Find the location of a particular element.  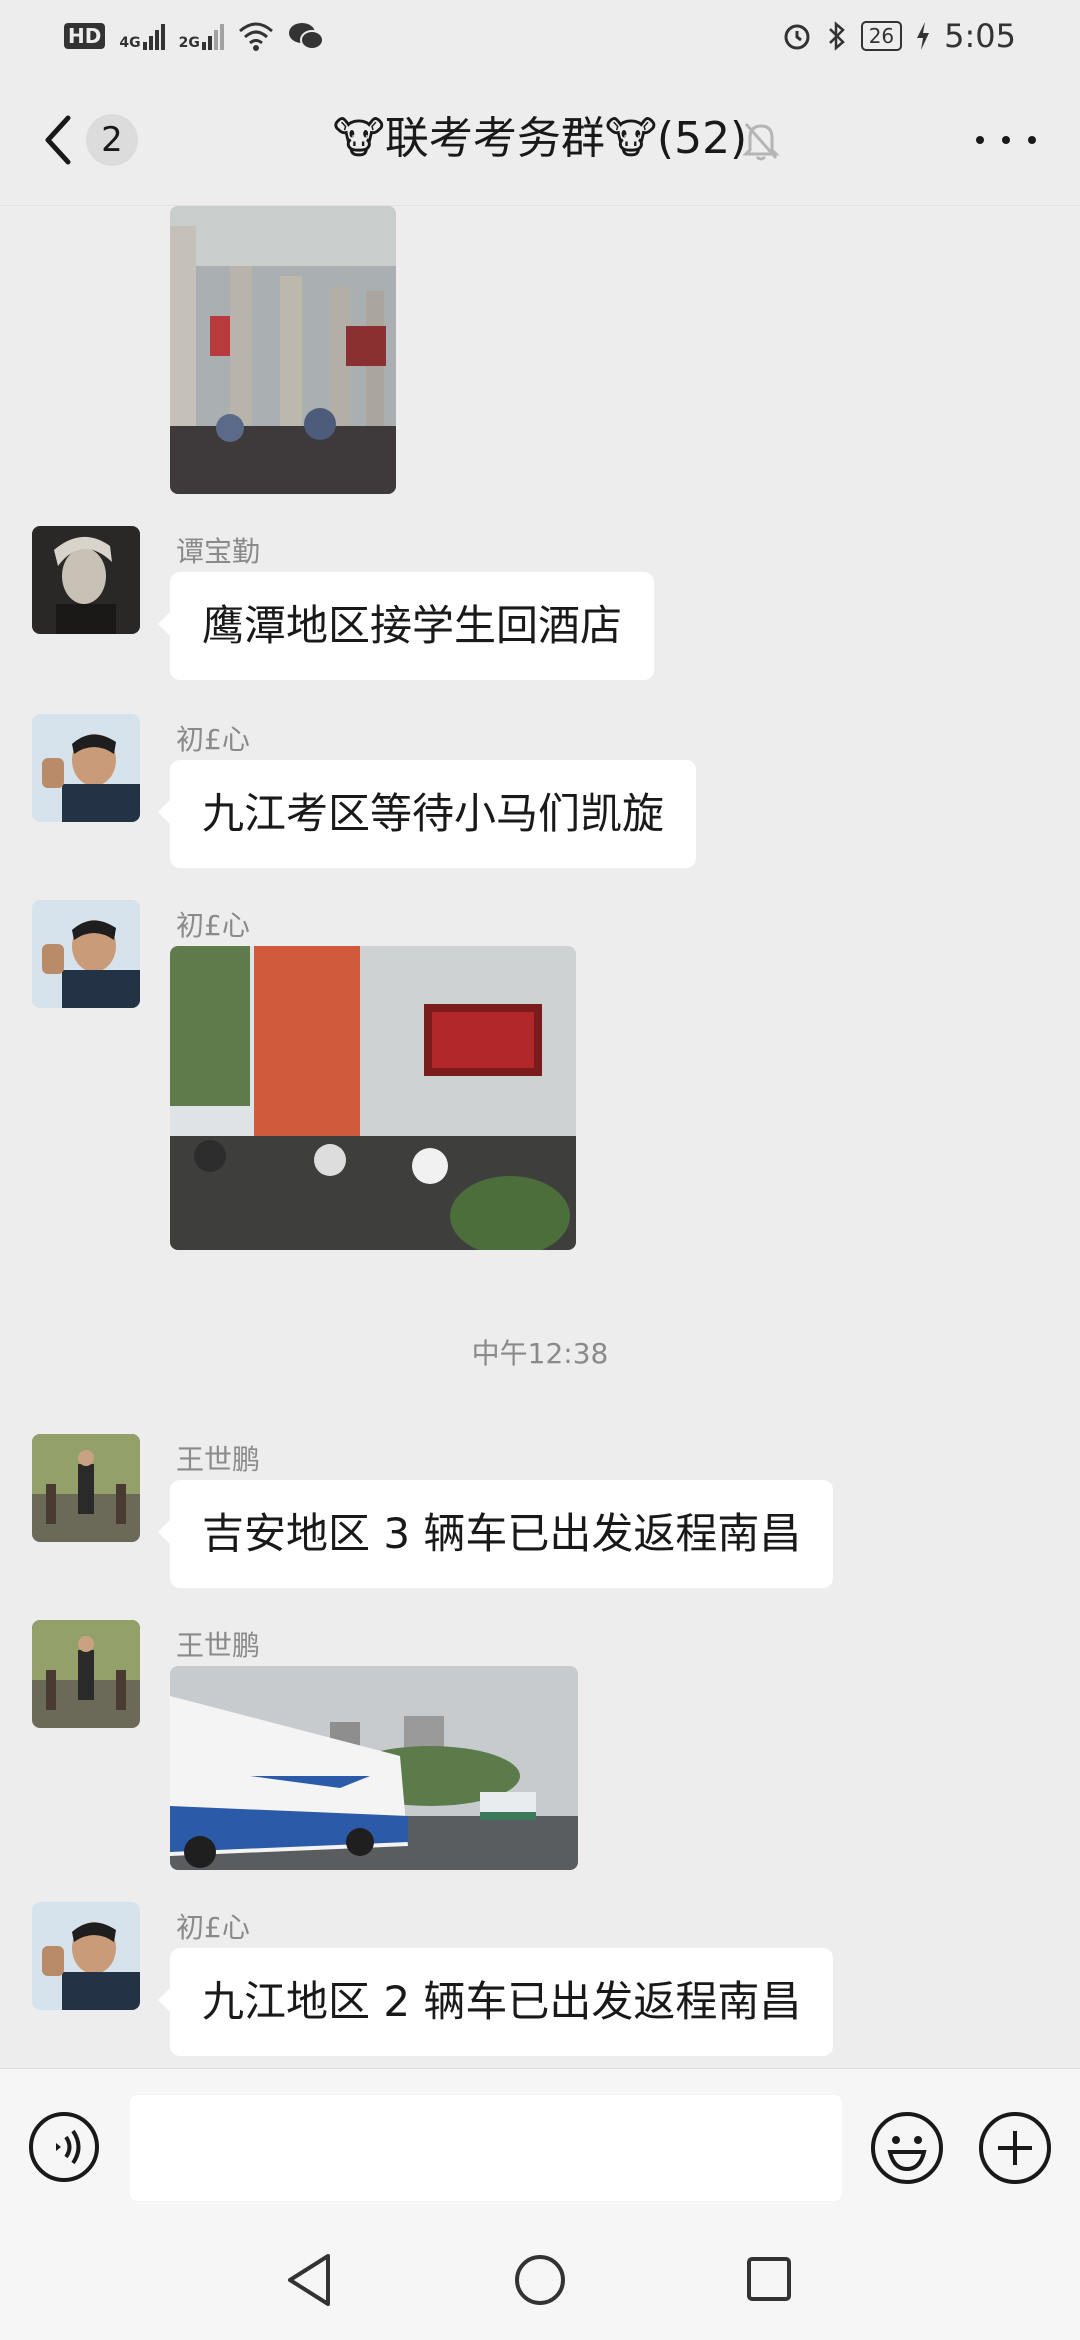

system-nav-bar is located at coordinates (540, 2284).